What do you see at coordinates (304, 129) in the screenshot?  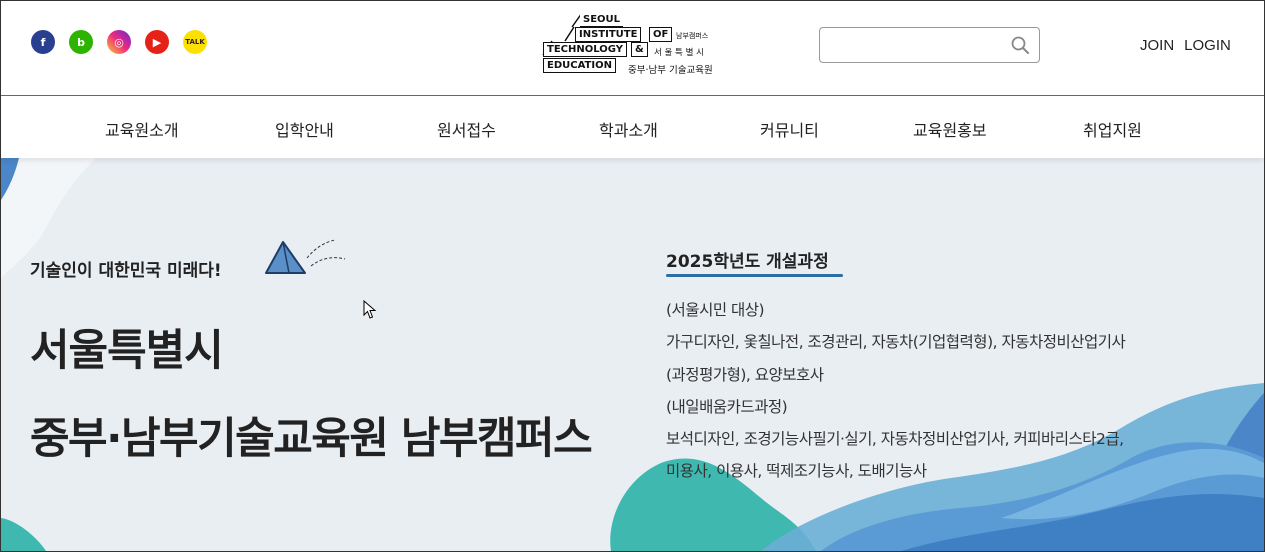 I see `nav-item-admission: 입학안내` at bounding box center [304, 129].